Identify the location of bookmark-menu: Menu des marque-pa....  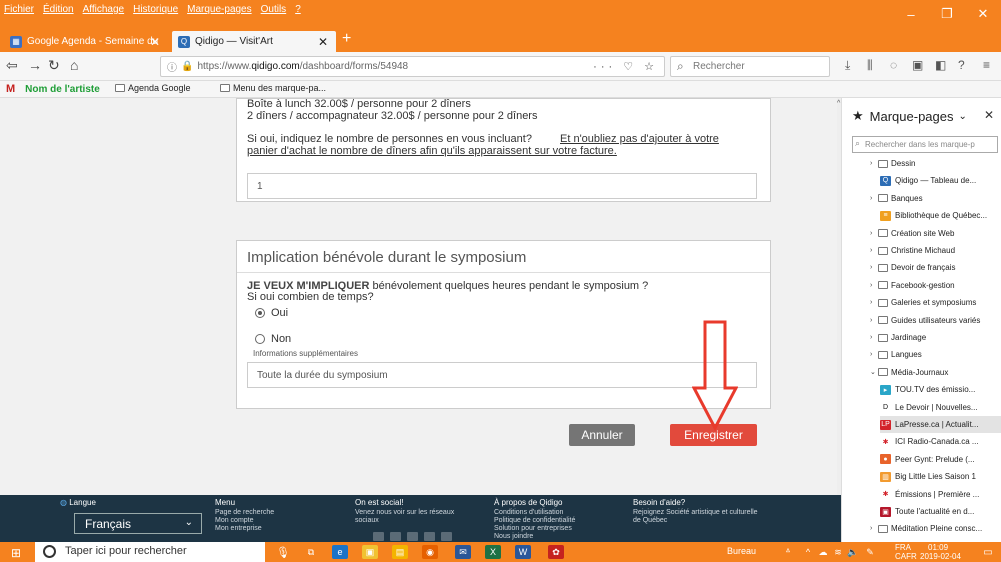
(273, 88).